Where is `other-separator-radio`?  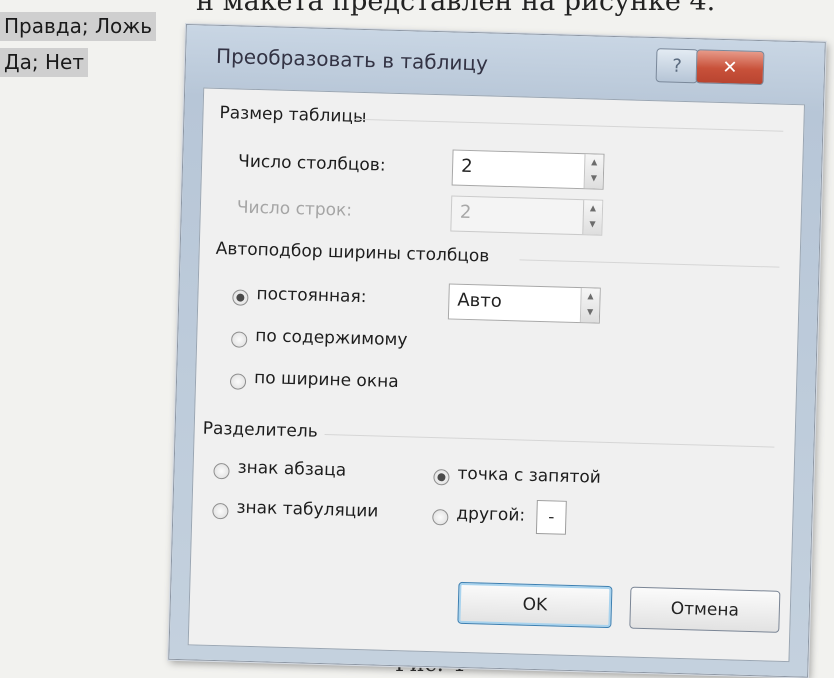
other-separator-radio is located at coordinates (440, 517).